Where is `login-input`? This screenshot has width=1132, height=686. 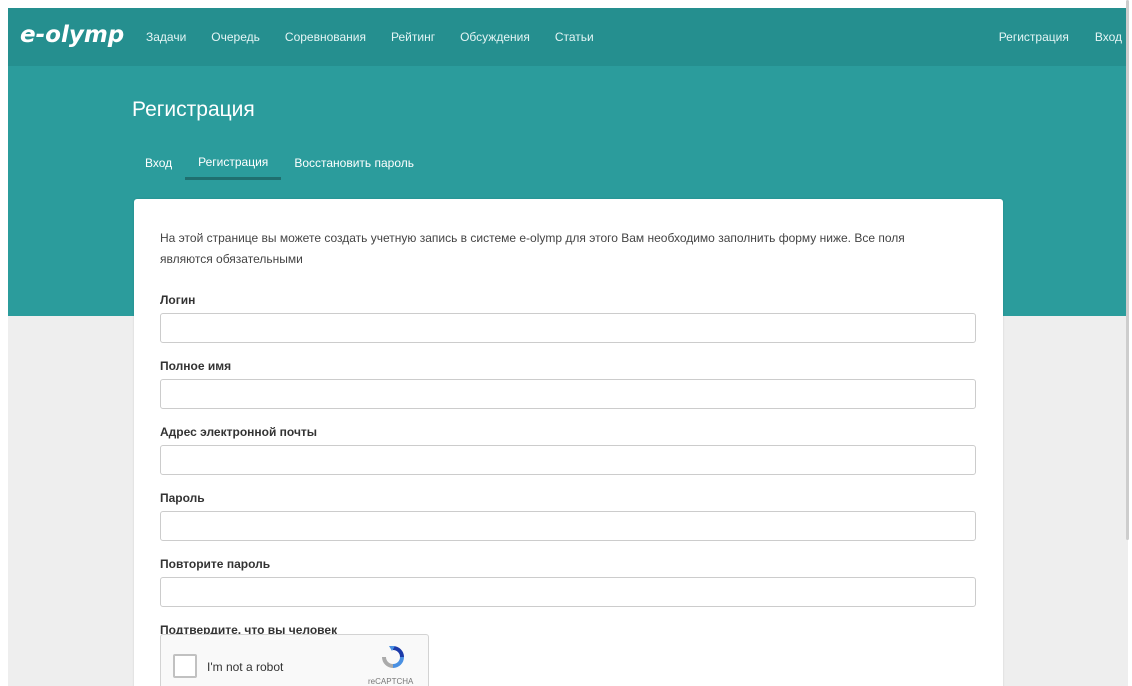 login-input is located at coordinates (568, 328).